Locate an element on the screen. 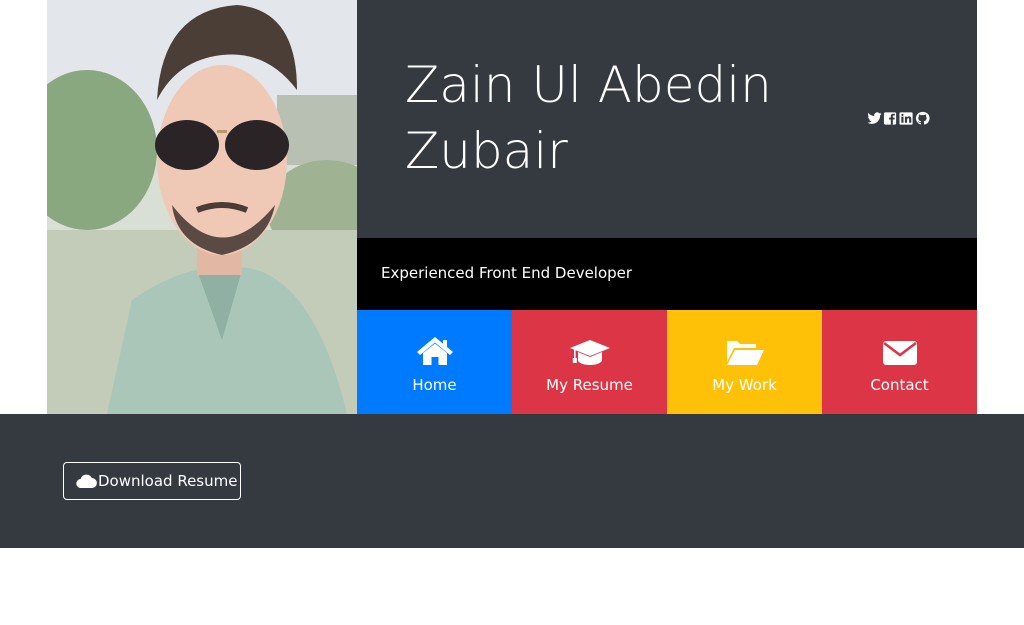  home-icon is located at coordinates (435, 350).